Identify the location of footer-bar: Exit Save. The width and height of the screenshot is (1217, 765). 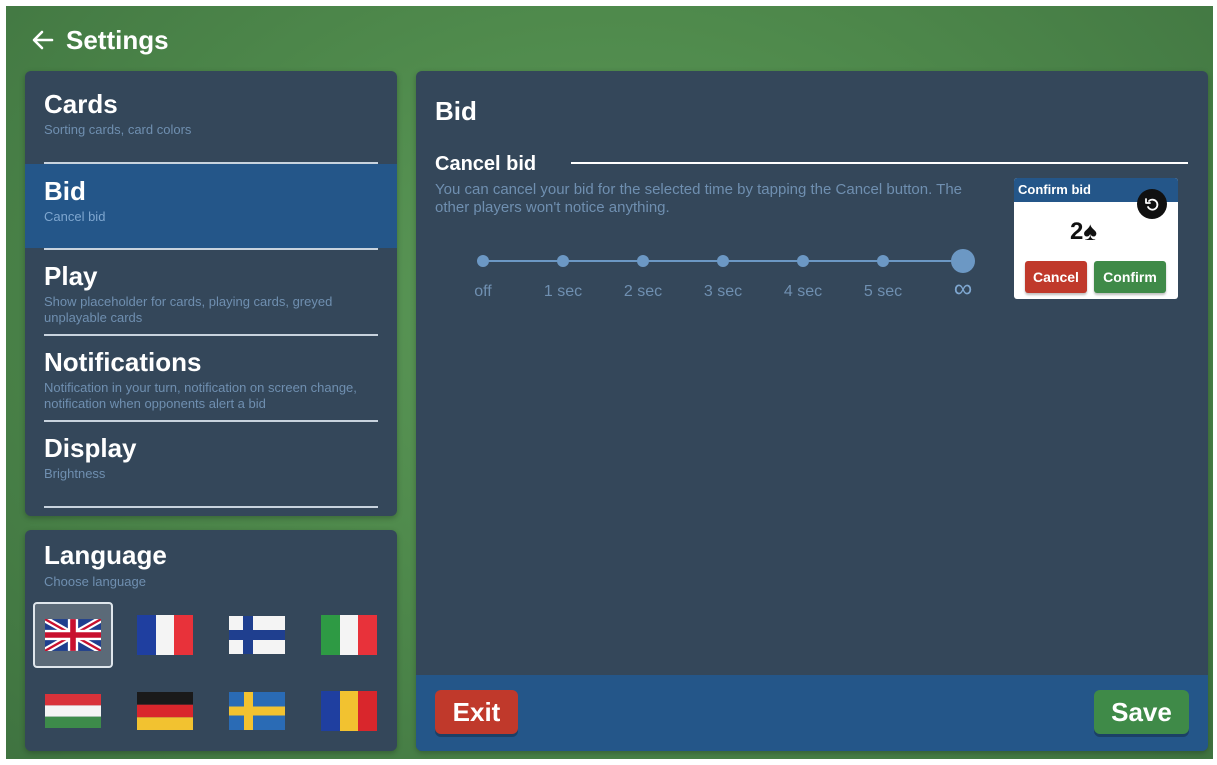
(812, 713).